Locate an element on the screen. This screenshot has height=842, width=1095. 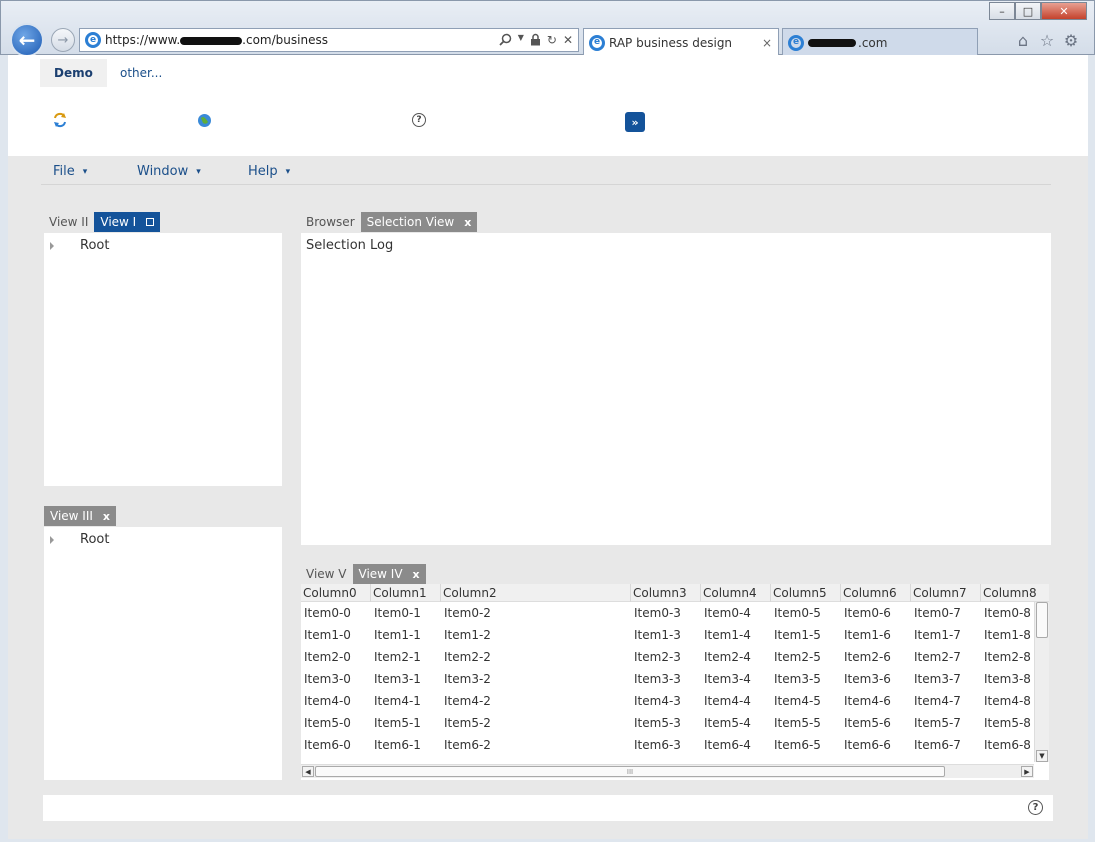
column-header: Column7 is located at coordinates (946, 593).